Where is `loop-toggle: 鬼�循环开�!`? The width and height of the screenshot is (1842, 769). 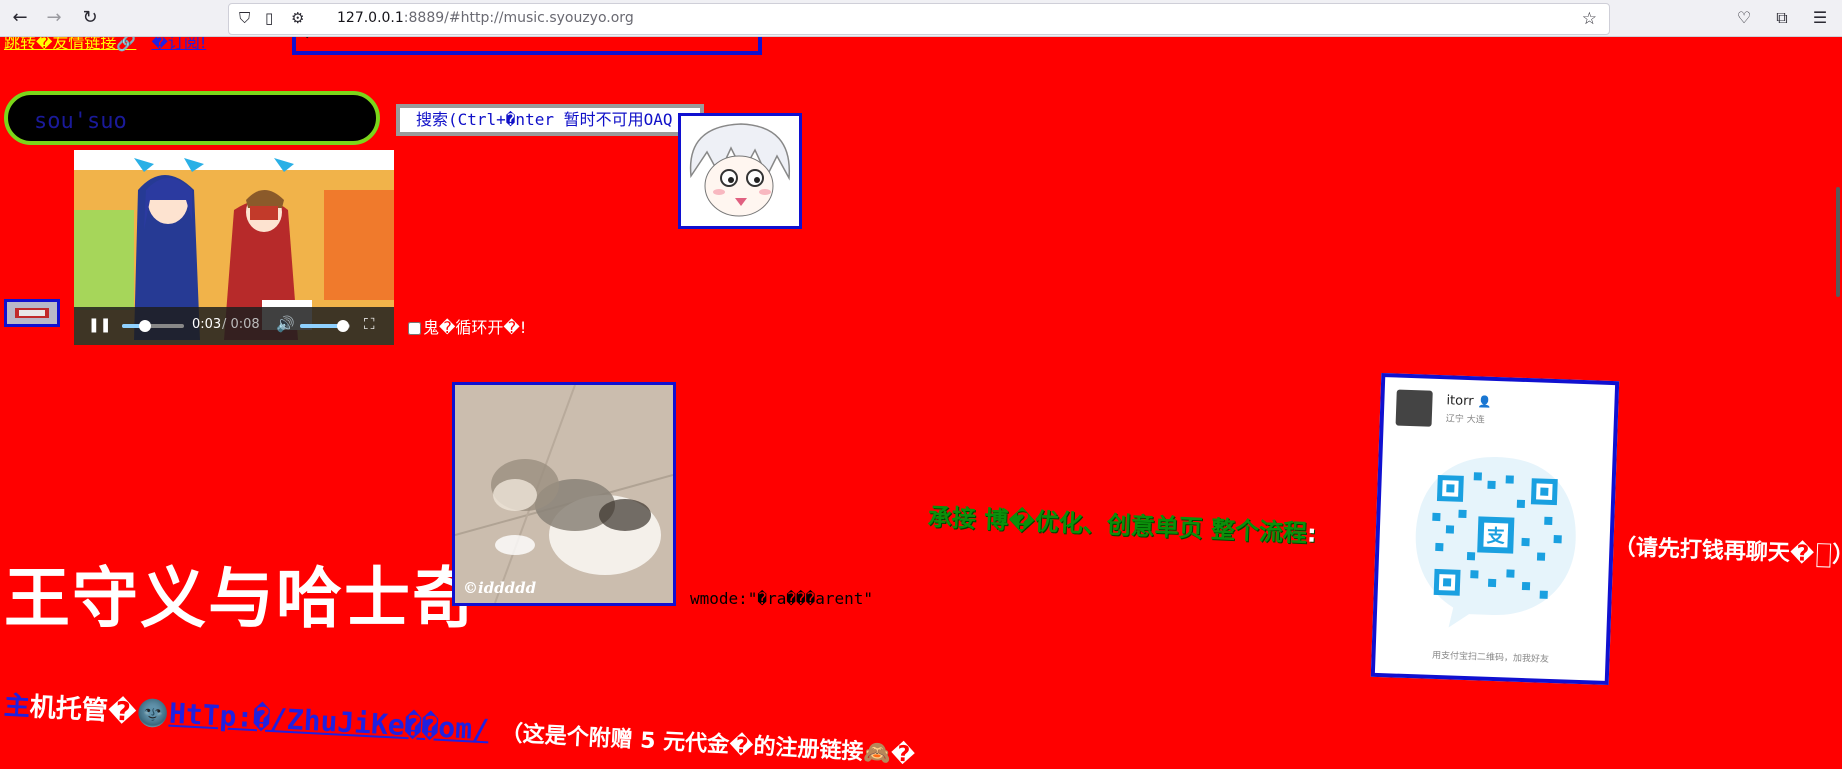 loop-toggle: 鬼�循环开�! is located at coordinates (467, 326).